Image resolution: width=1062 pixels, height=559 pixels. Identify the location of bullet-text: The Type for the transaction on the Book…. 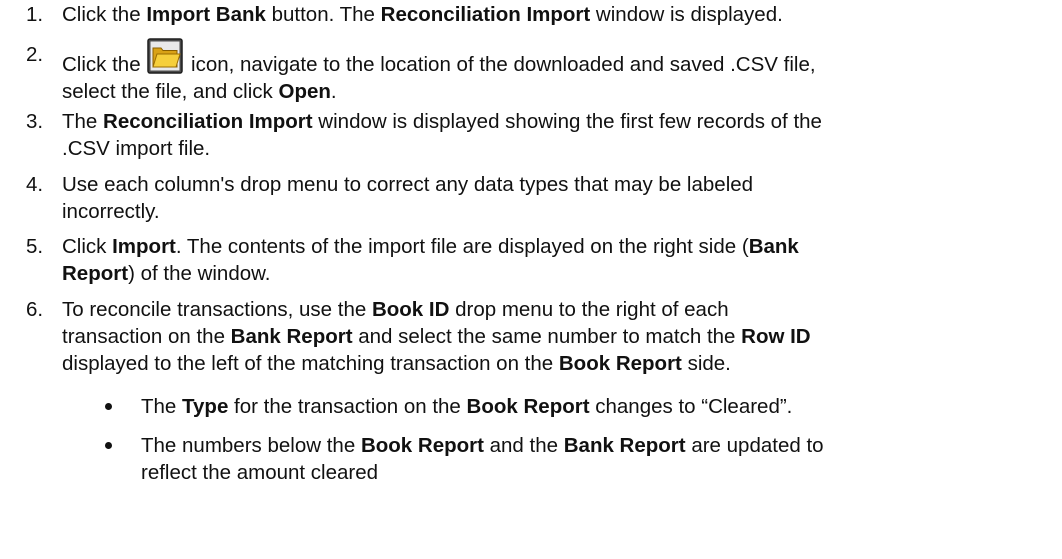
(593, 406).